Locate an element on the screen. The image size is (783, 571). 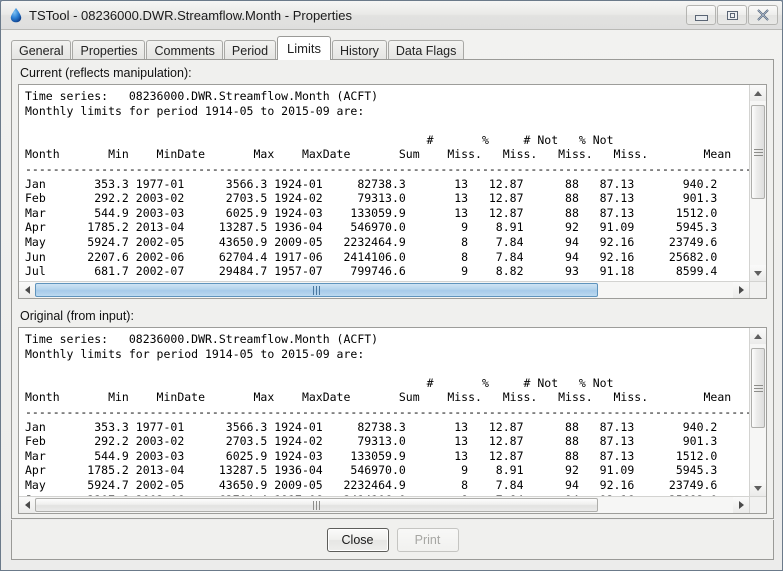
current-vertical-scrollbar is located at coordinates (757, 183).